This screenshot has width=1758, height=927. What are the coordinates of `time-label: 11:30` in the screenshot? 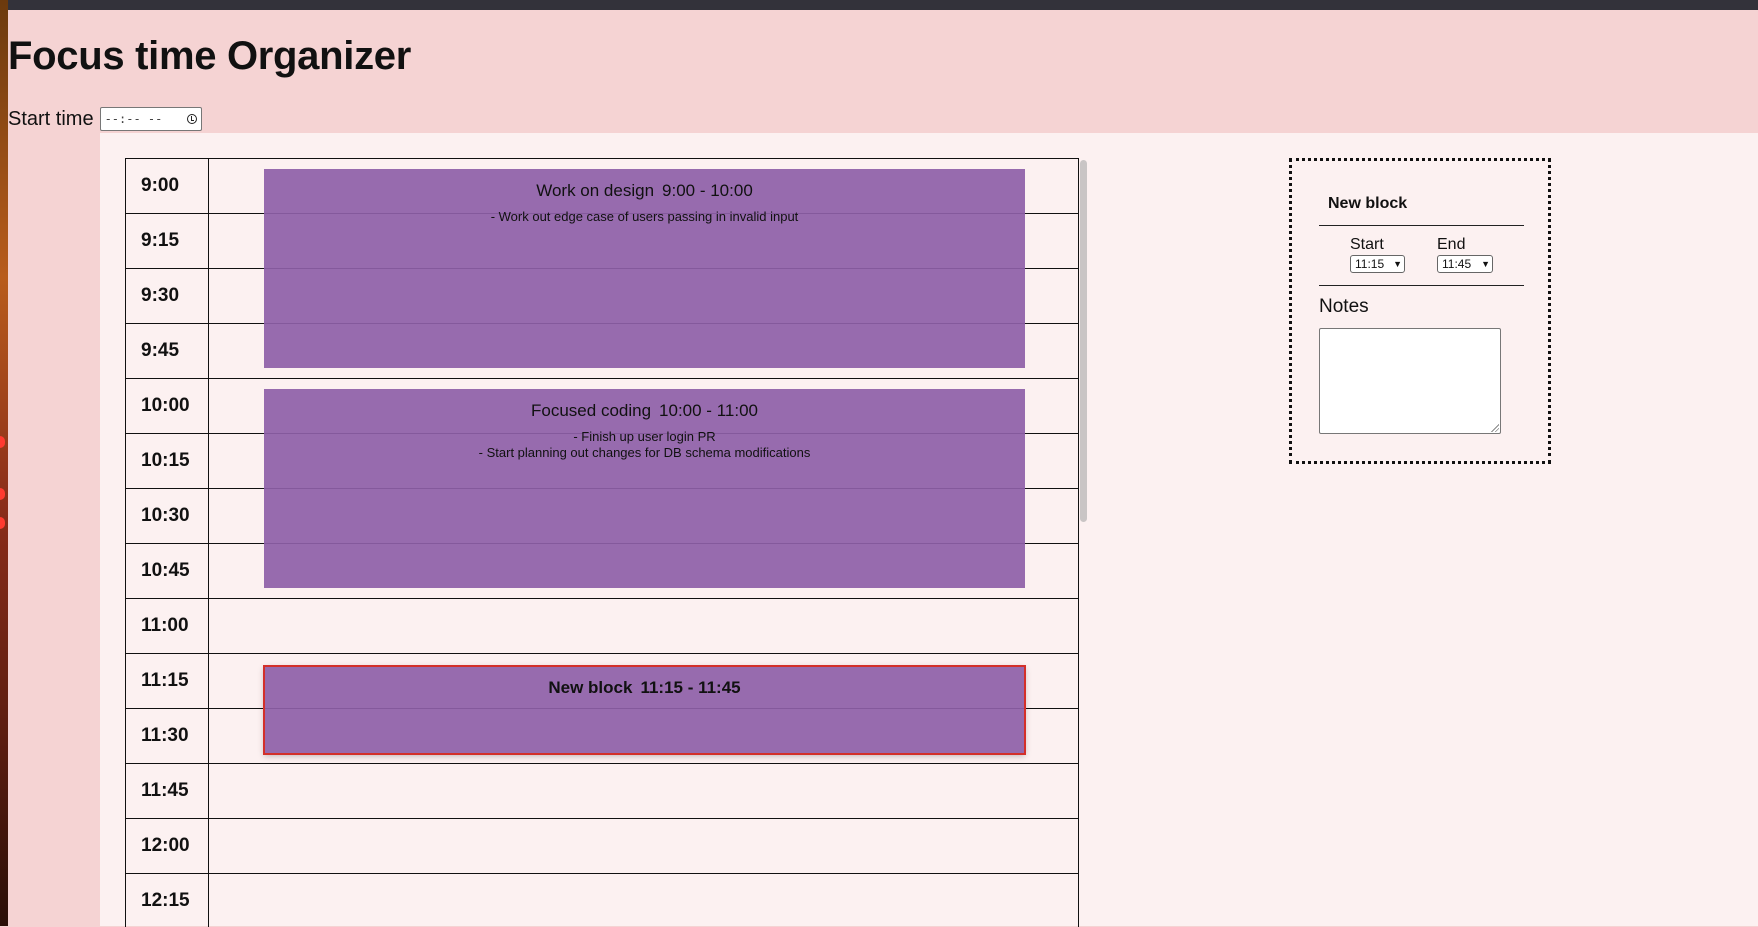 It's located at (167, 736).